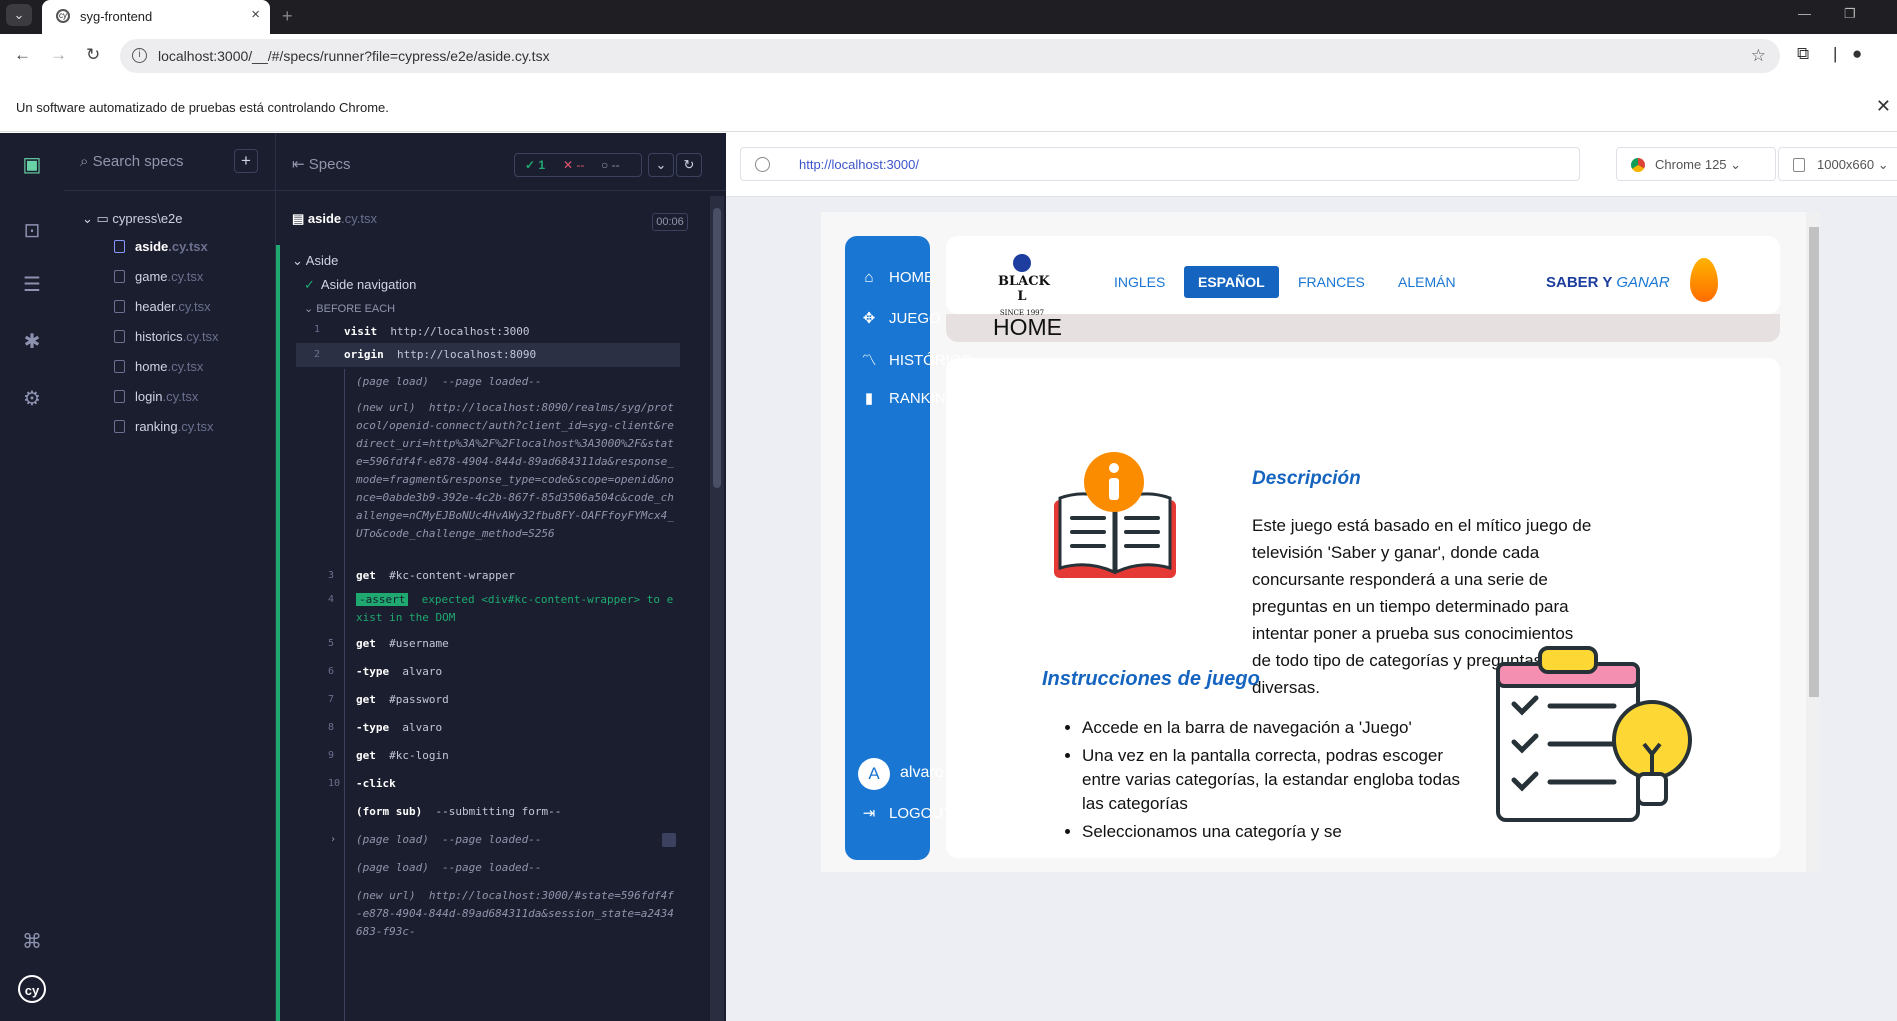 This screenshot has height=1021, width=1897. Describe the element at coordinates (1804, 13) in the screenshot. I see `minimize-window-icon: —` at that location.